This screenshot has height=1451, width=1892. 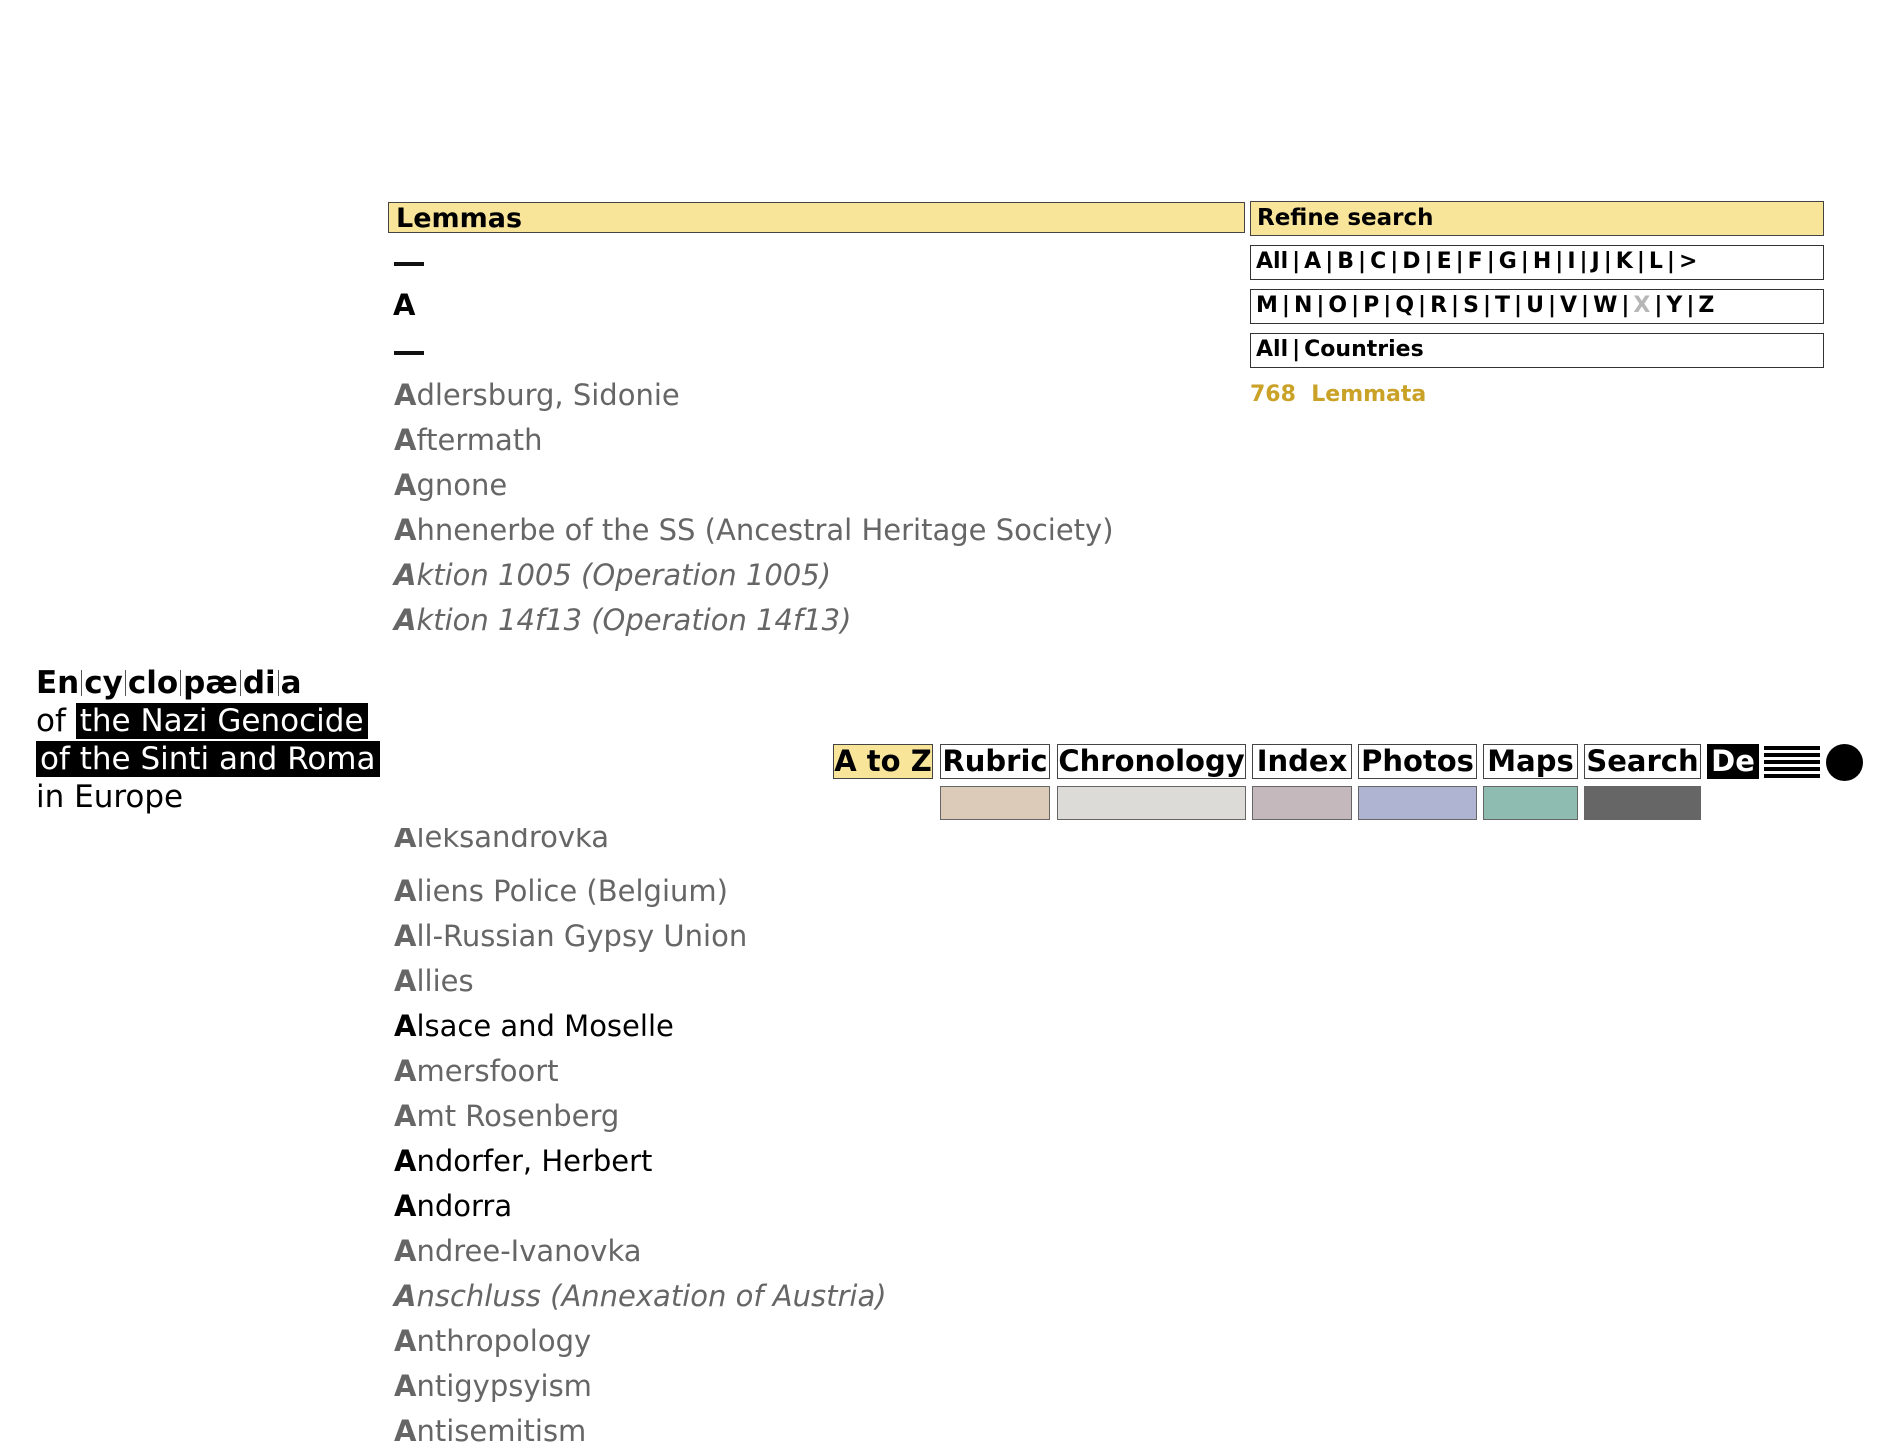 What do you see at coordinates (58, 683) in the screenshot?
I see `logo-title-part: En` at bounding box center [58, 683].